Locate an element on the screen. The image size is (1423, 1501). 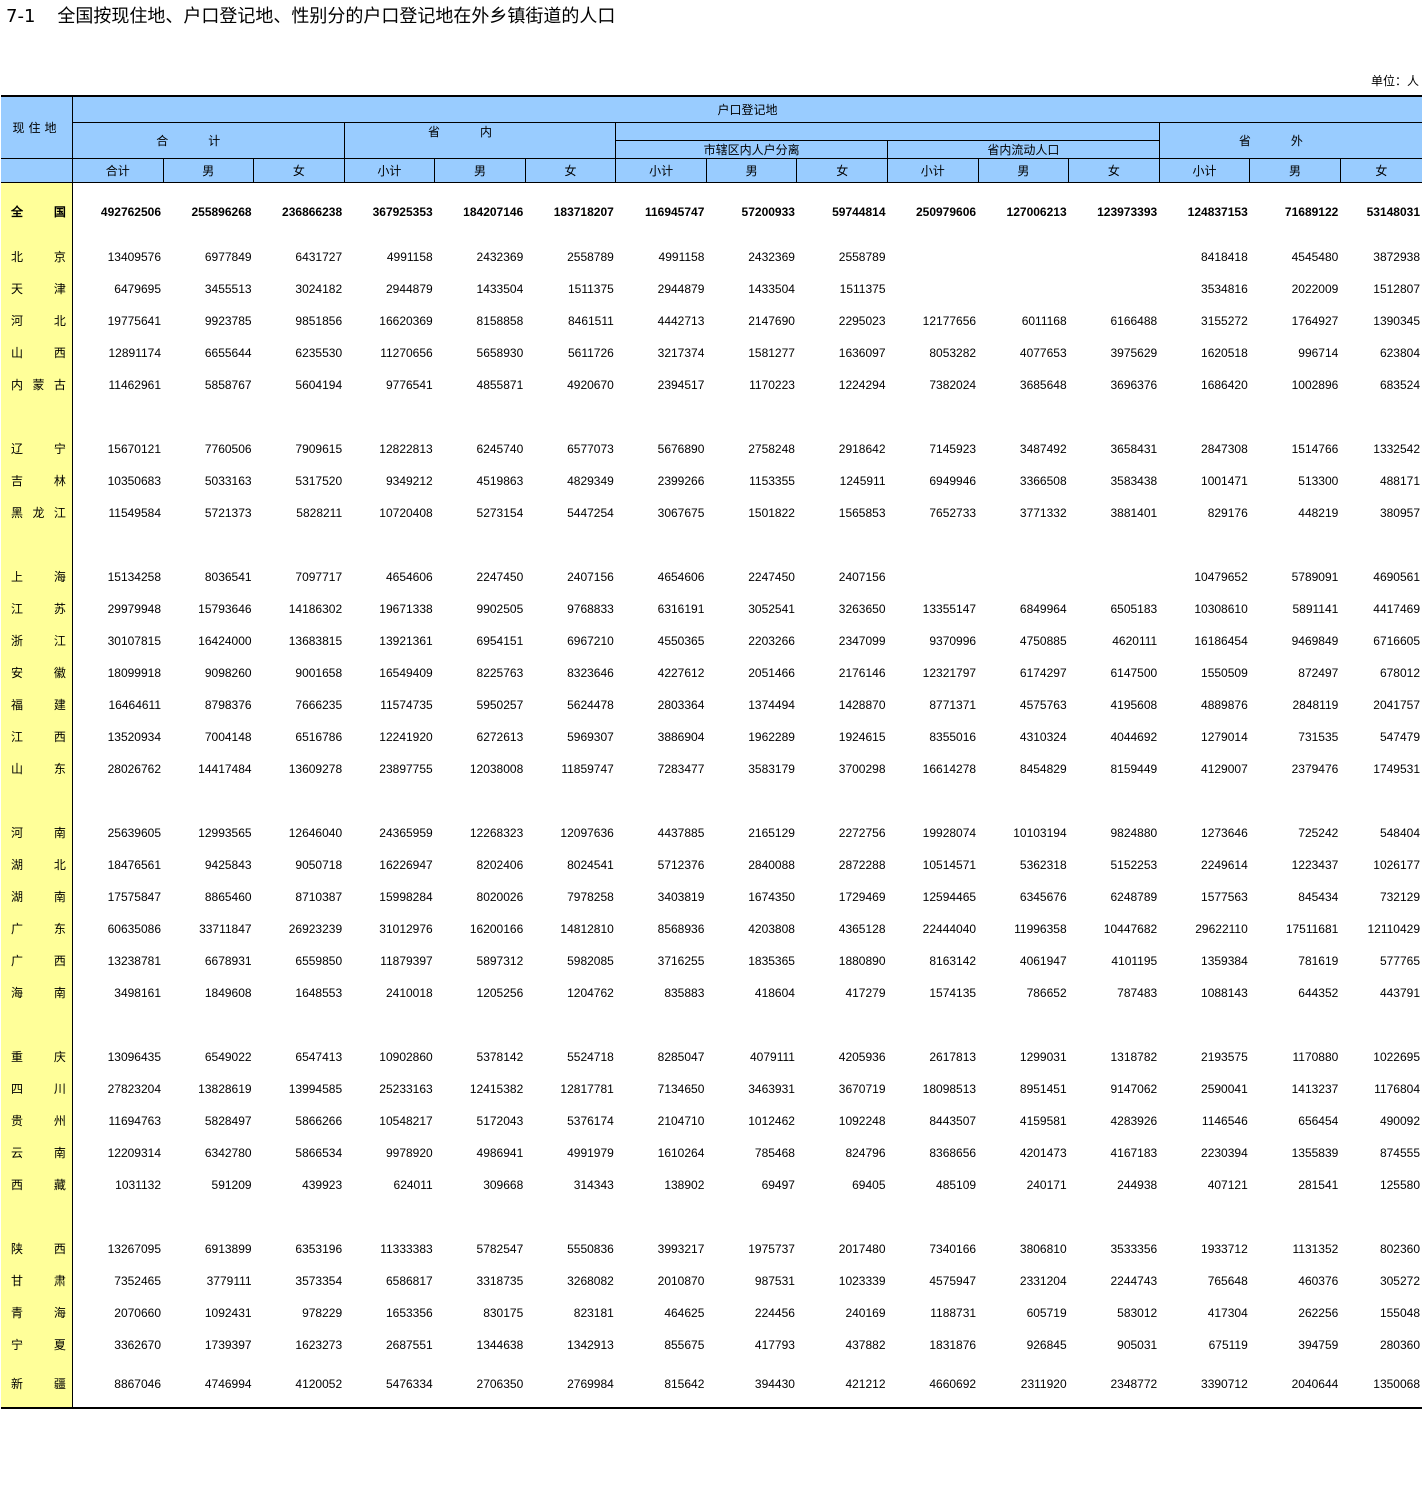
region-name: 新疆 is located at coordinates (37, 1383).